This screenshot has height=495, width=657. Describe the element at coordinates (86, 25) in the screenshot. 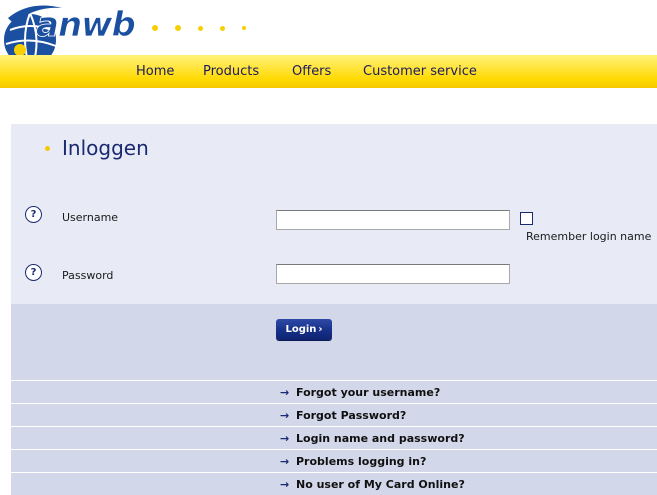

I see `svg-text: anwb` at that location.